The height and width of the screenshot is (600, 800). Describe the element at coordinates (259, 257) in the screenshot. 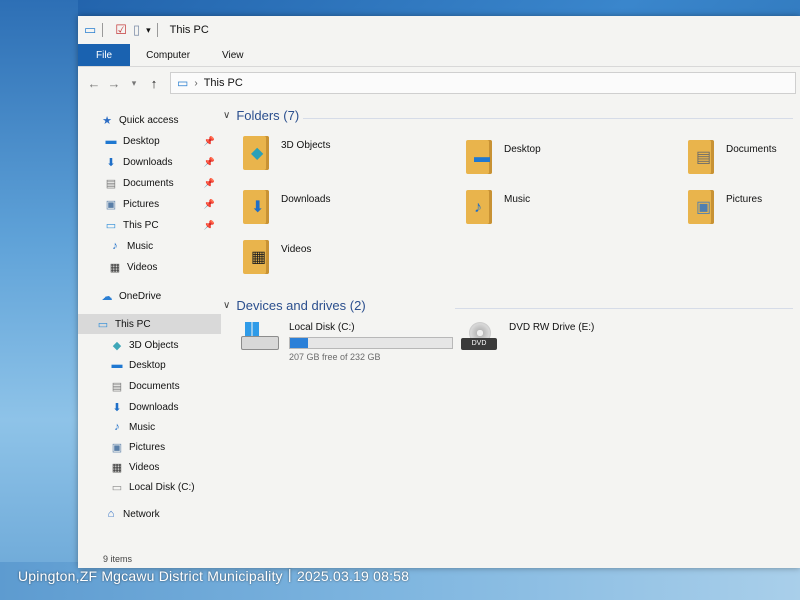

I see `folder-overlay-glyph: ▦` at that location.